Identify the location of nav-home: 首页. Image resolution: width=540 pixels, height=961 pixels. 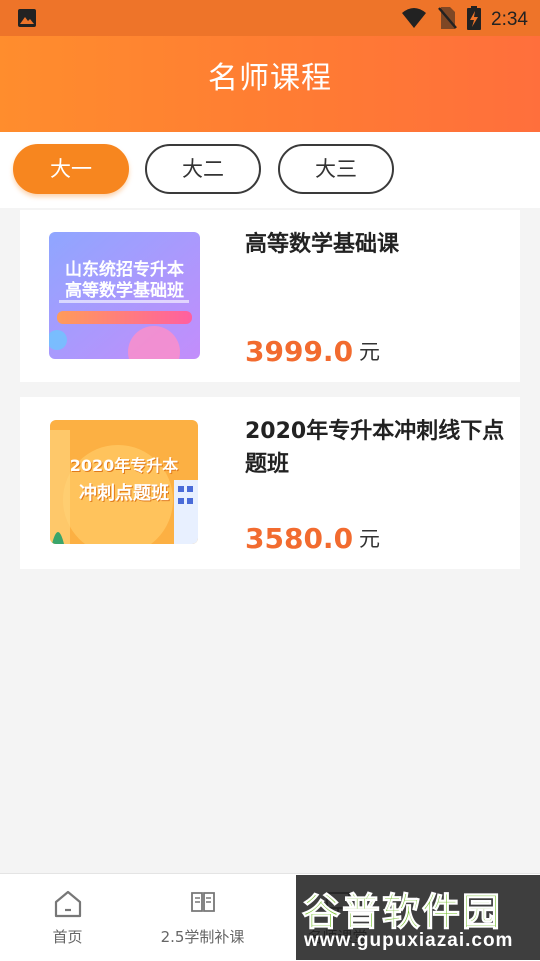
(67, 917).